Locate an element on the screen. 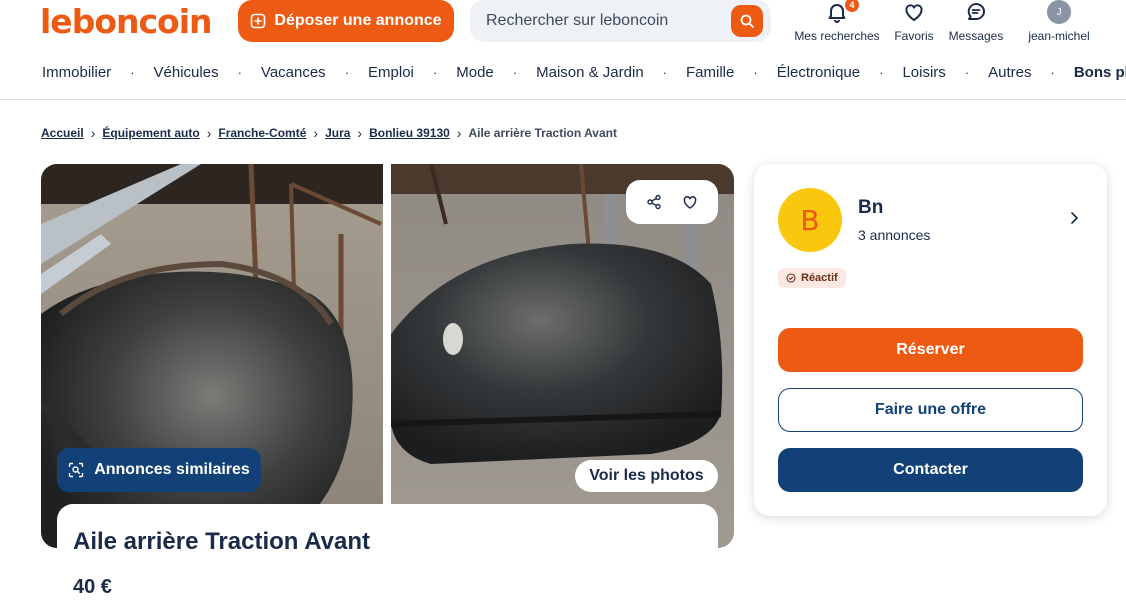 This screenshot has height=603, width=1126. favorites-link: Favoris is located at coordinates (914, 22).